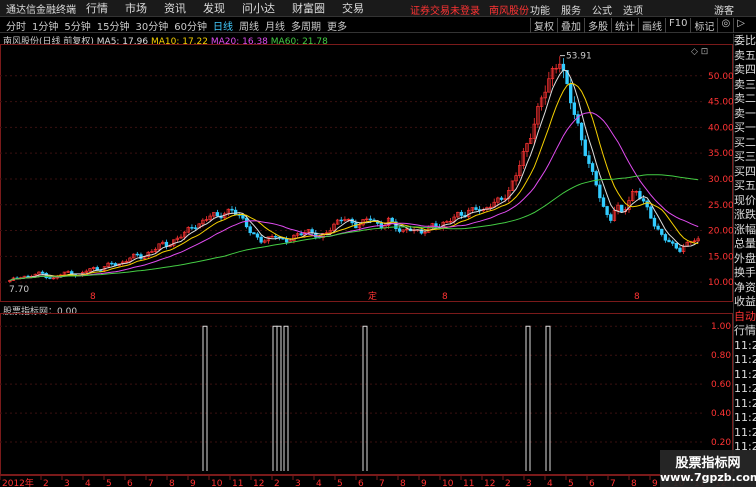 This screenshot has height=487, width=756. Describe the element at coordinates (592, 483) in the screenshot. I see `date-tick-label: 6` at that location.